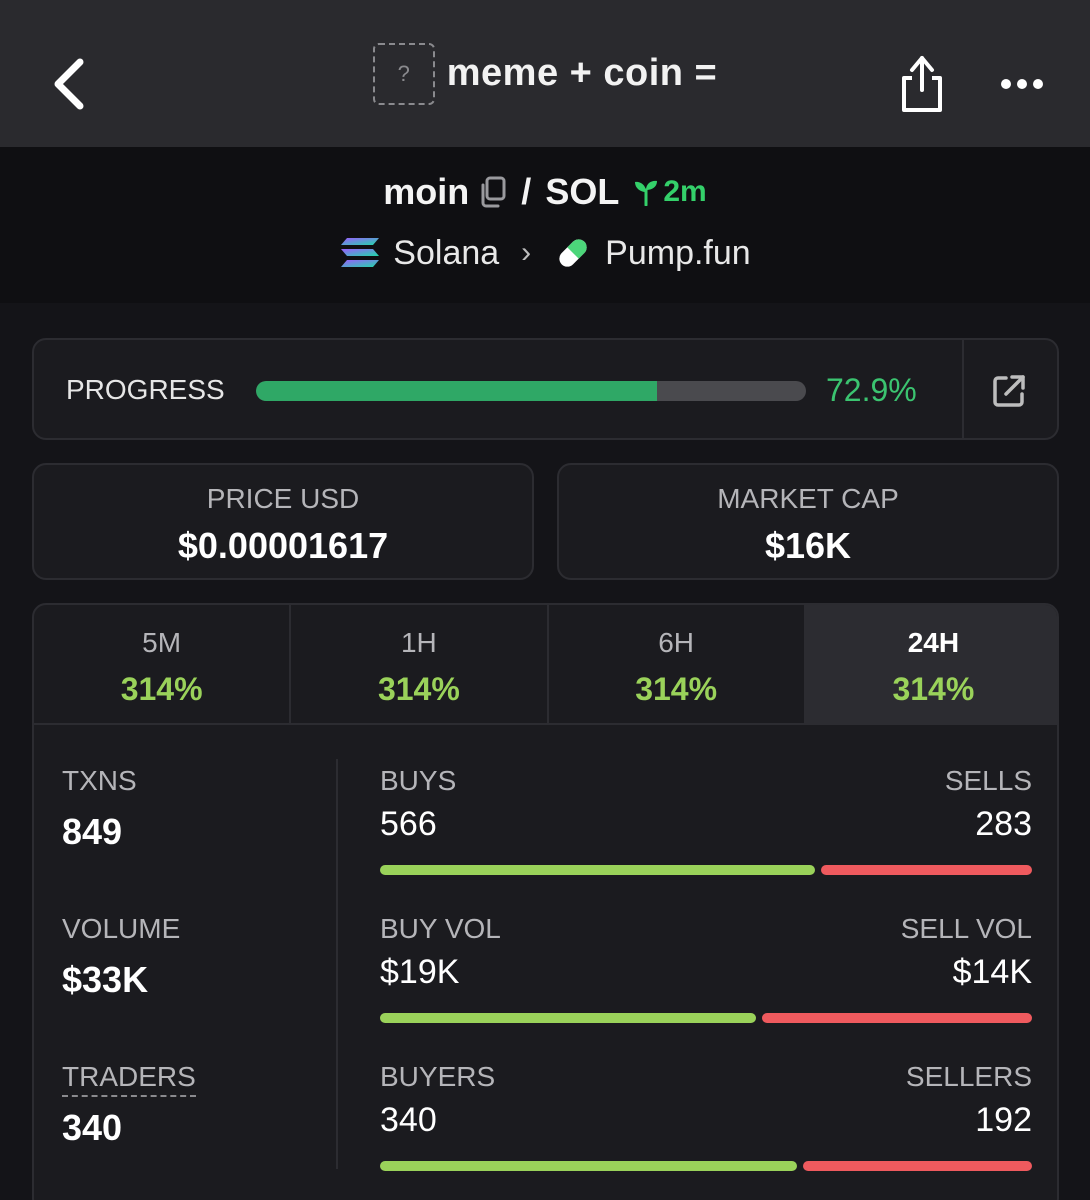 The width and height of the screenshot is (1090, 1200). Describe the element at coordinates (145, 389) in the screenshot. I see `progress-label: PROGRESS` at that location.